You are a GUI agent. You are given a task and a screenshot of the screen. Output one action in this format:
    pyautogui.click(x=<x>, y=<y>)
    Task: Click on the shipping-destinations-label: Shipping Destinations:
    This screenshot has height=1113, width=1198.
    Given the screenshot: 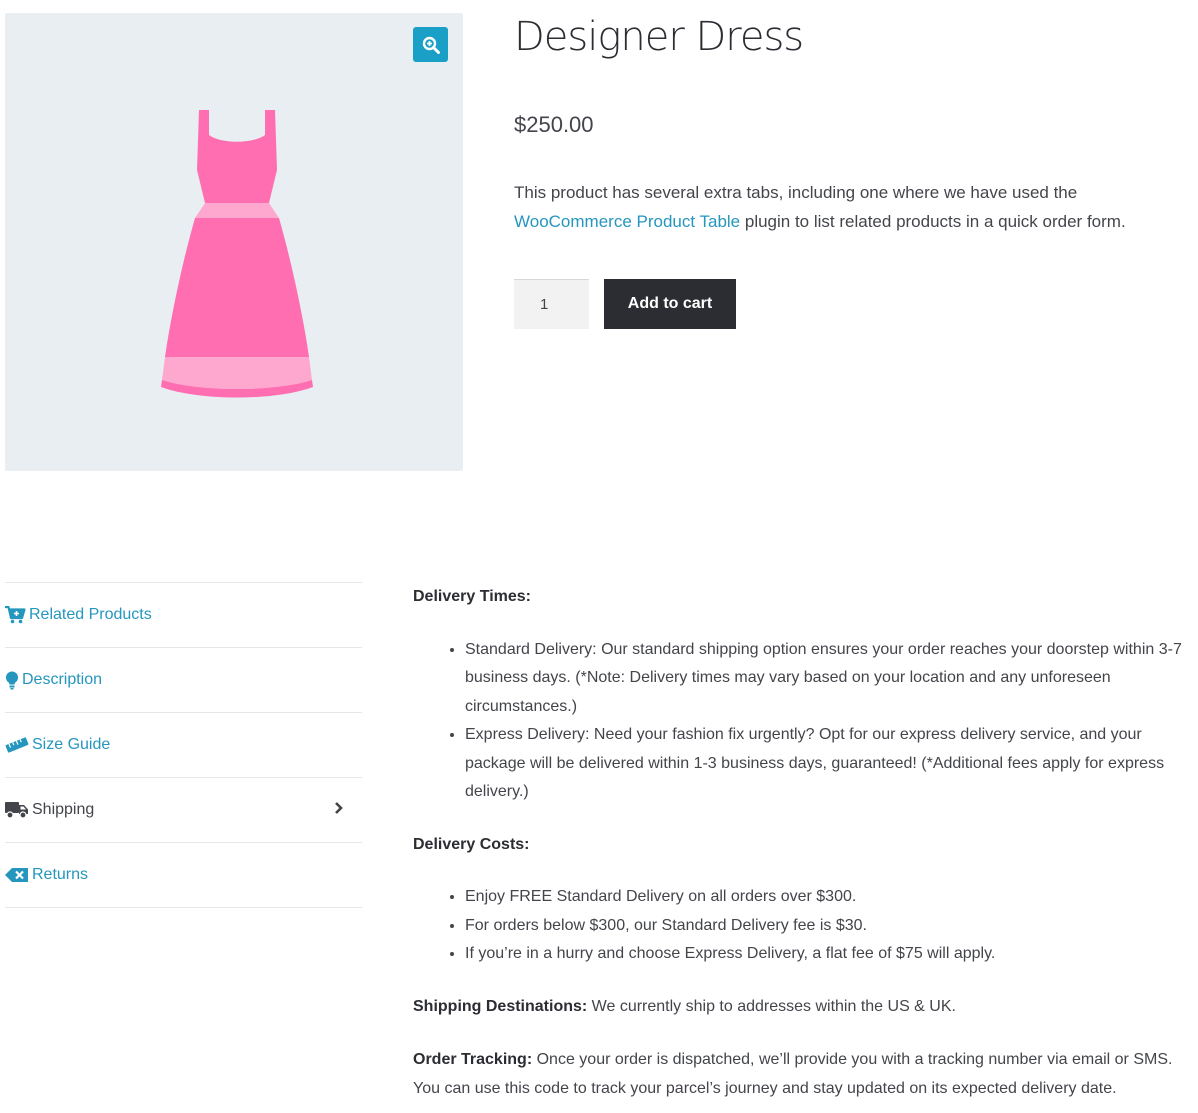 What is the action you would take?
    pyautogui.click(x=500, y=1006)
    